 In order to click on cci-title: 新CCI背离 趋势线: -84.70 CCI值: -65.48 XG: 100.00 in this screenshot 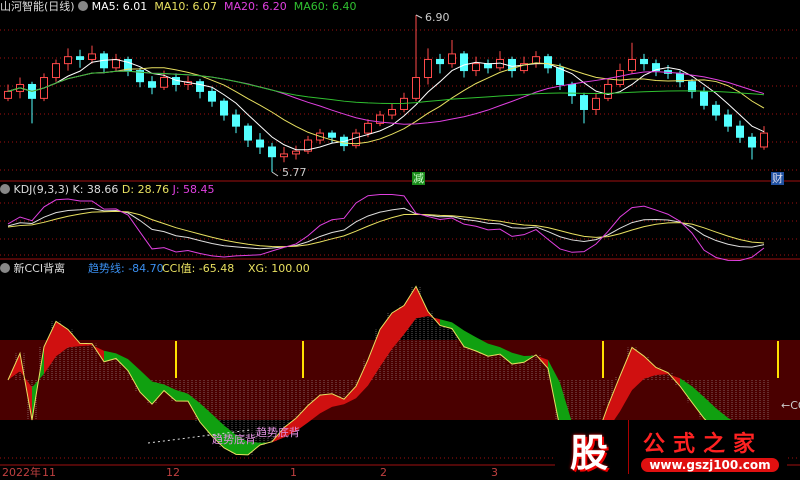, I will do `click(155, 268)`.